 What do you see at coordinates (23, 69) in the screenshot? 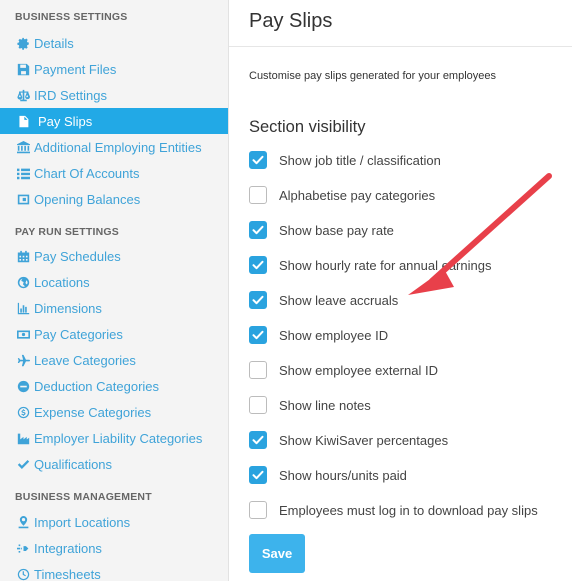
I see `save-icon` at bounding box center [23, 69].